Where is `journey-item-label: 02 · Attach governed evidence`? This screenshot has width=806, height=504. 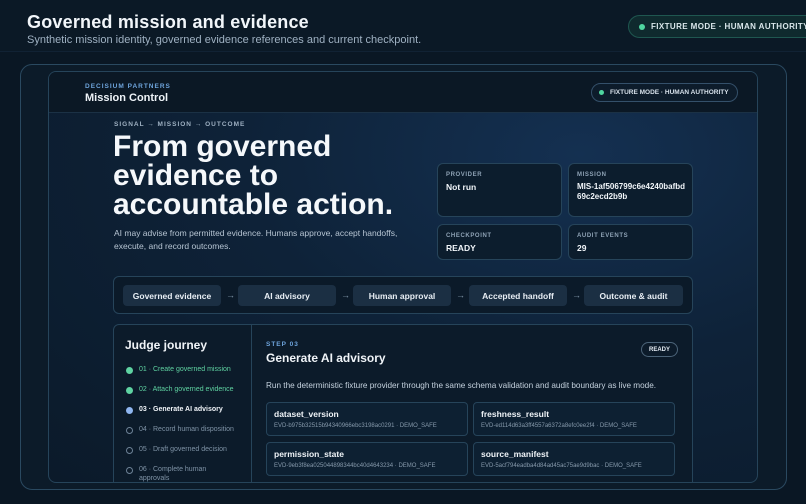
journey-item-label: 02 · Attach governed evidence is located at coordinates (186, 389).